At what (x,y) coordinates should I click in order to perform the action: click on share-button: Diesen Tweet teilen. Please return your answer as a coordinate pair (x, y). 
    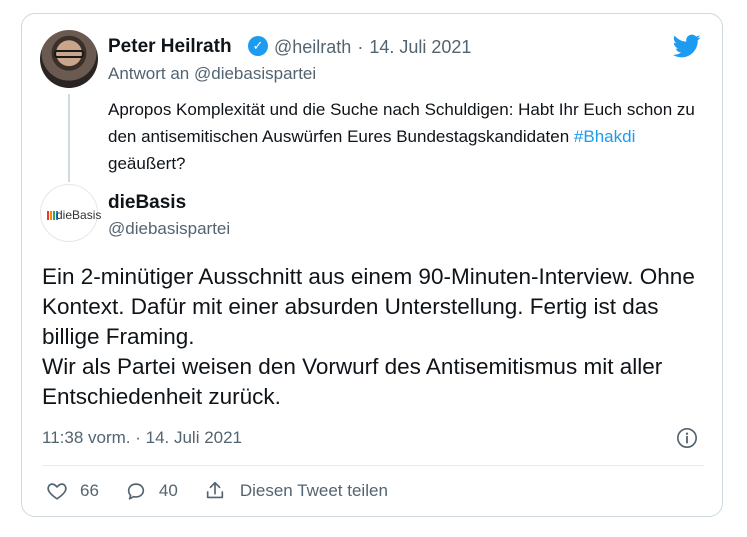
    Looking at the image, I should click on (296, 491).